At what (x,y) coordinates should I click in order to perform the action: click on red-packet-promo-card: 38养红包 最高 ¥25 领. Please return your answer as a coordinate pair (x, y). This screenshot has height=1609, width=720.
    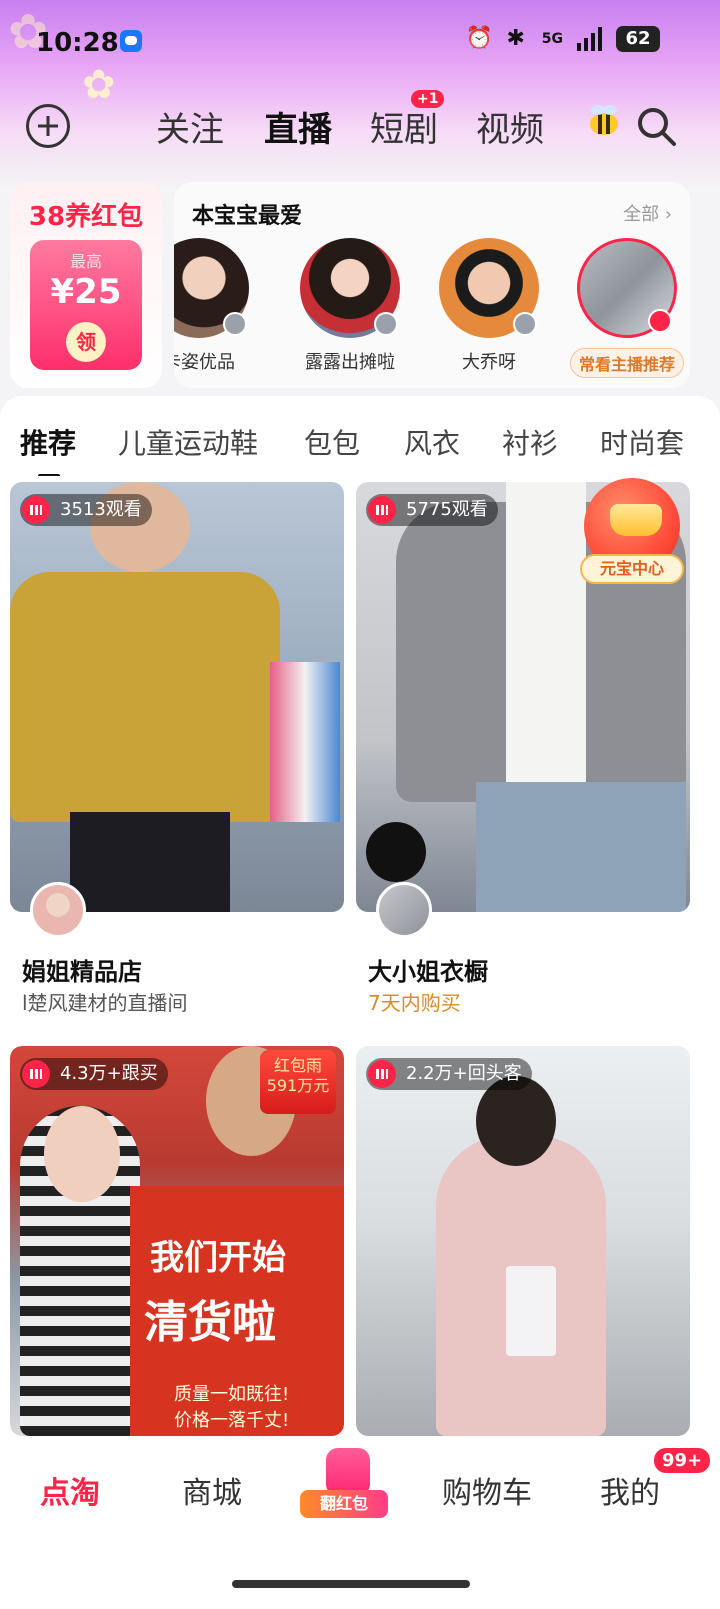
    Looking at the image, I should click on (86, 285).